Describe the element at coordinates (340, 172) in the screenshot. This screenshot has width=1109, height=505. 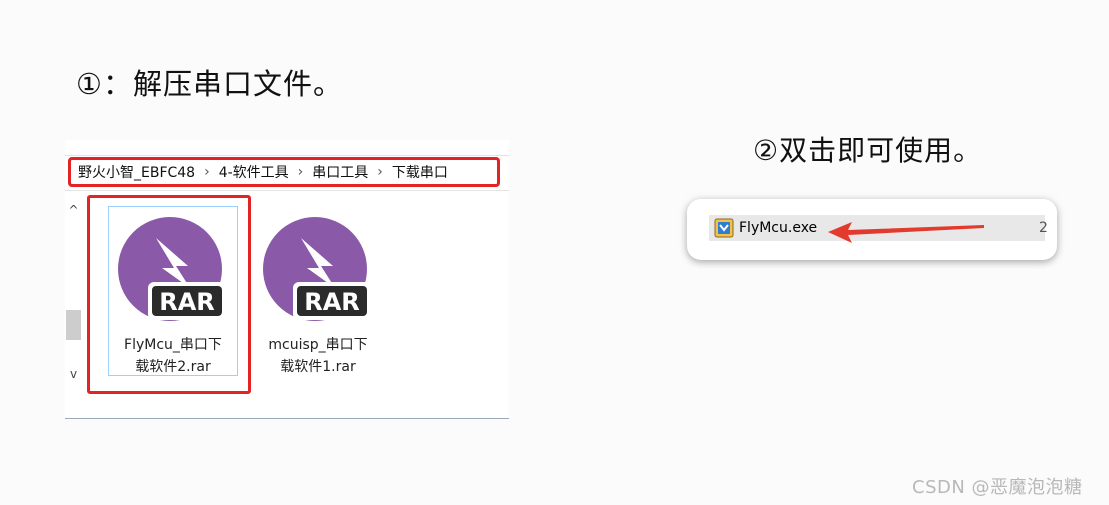
I see `breadcrumb-item-serial-tools: 串口工具` at that location.